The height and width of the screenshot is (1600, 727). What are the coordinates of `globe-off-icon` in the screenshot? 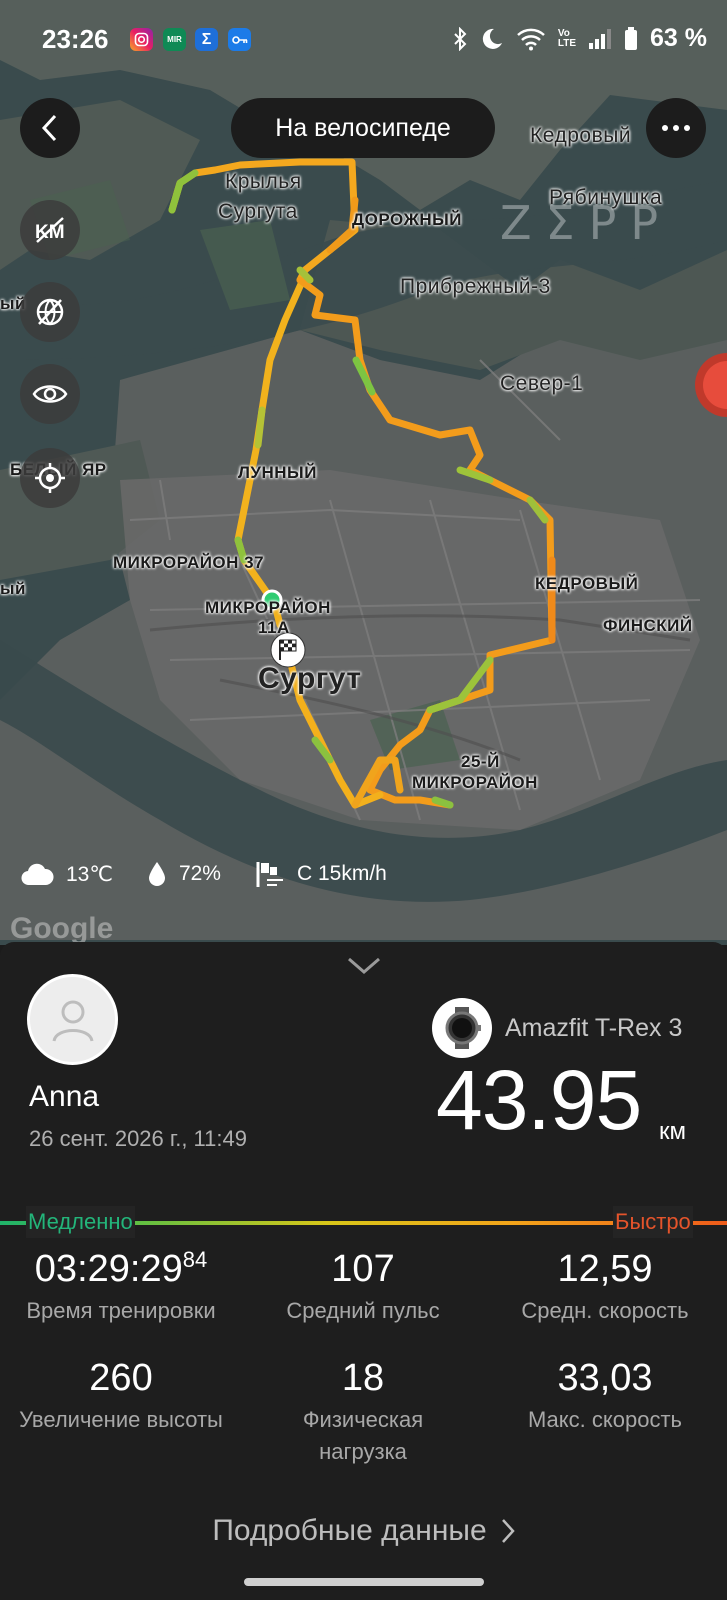 It's located at (50, 312).